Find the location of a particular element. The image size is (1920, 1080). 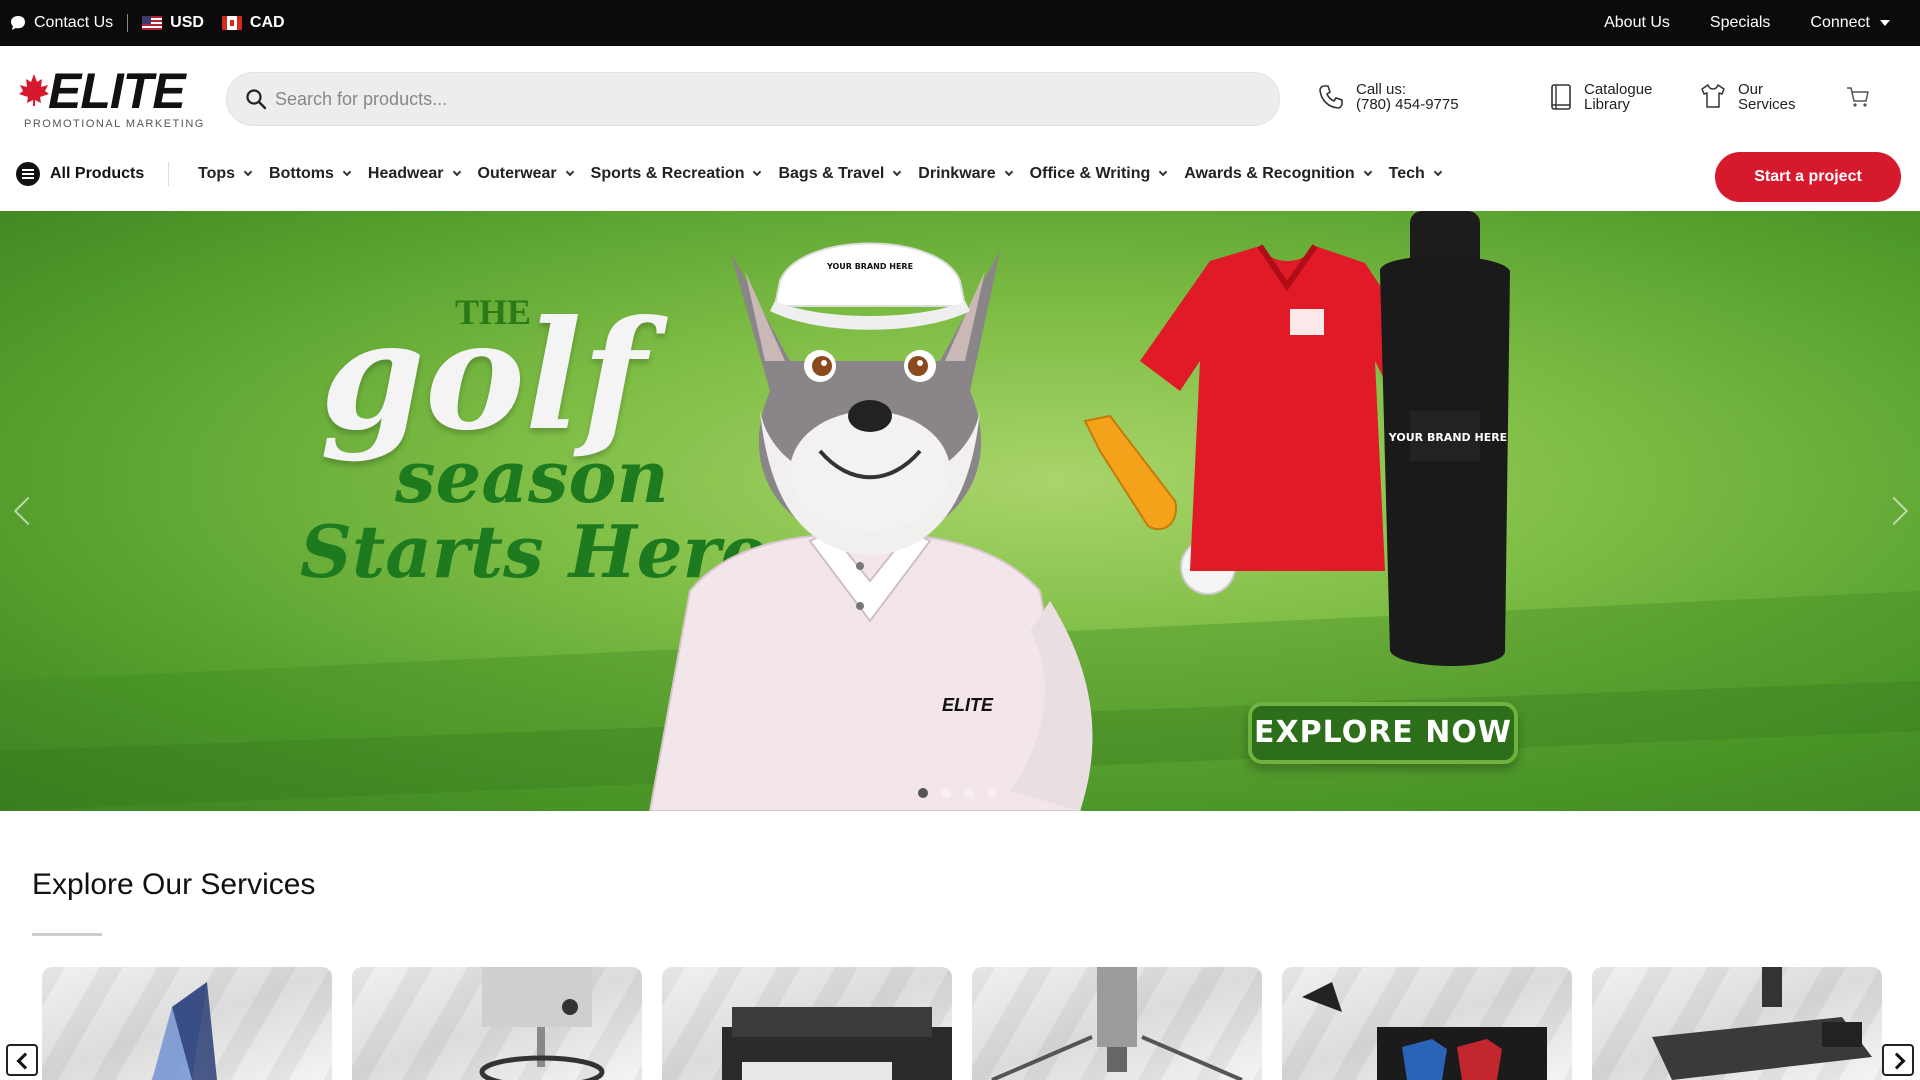

all-products-label: All Products is located at coordinates (97, 173).